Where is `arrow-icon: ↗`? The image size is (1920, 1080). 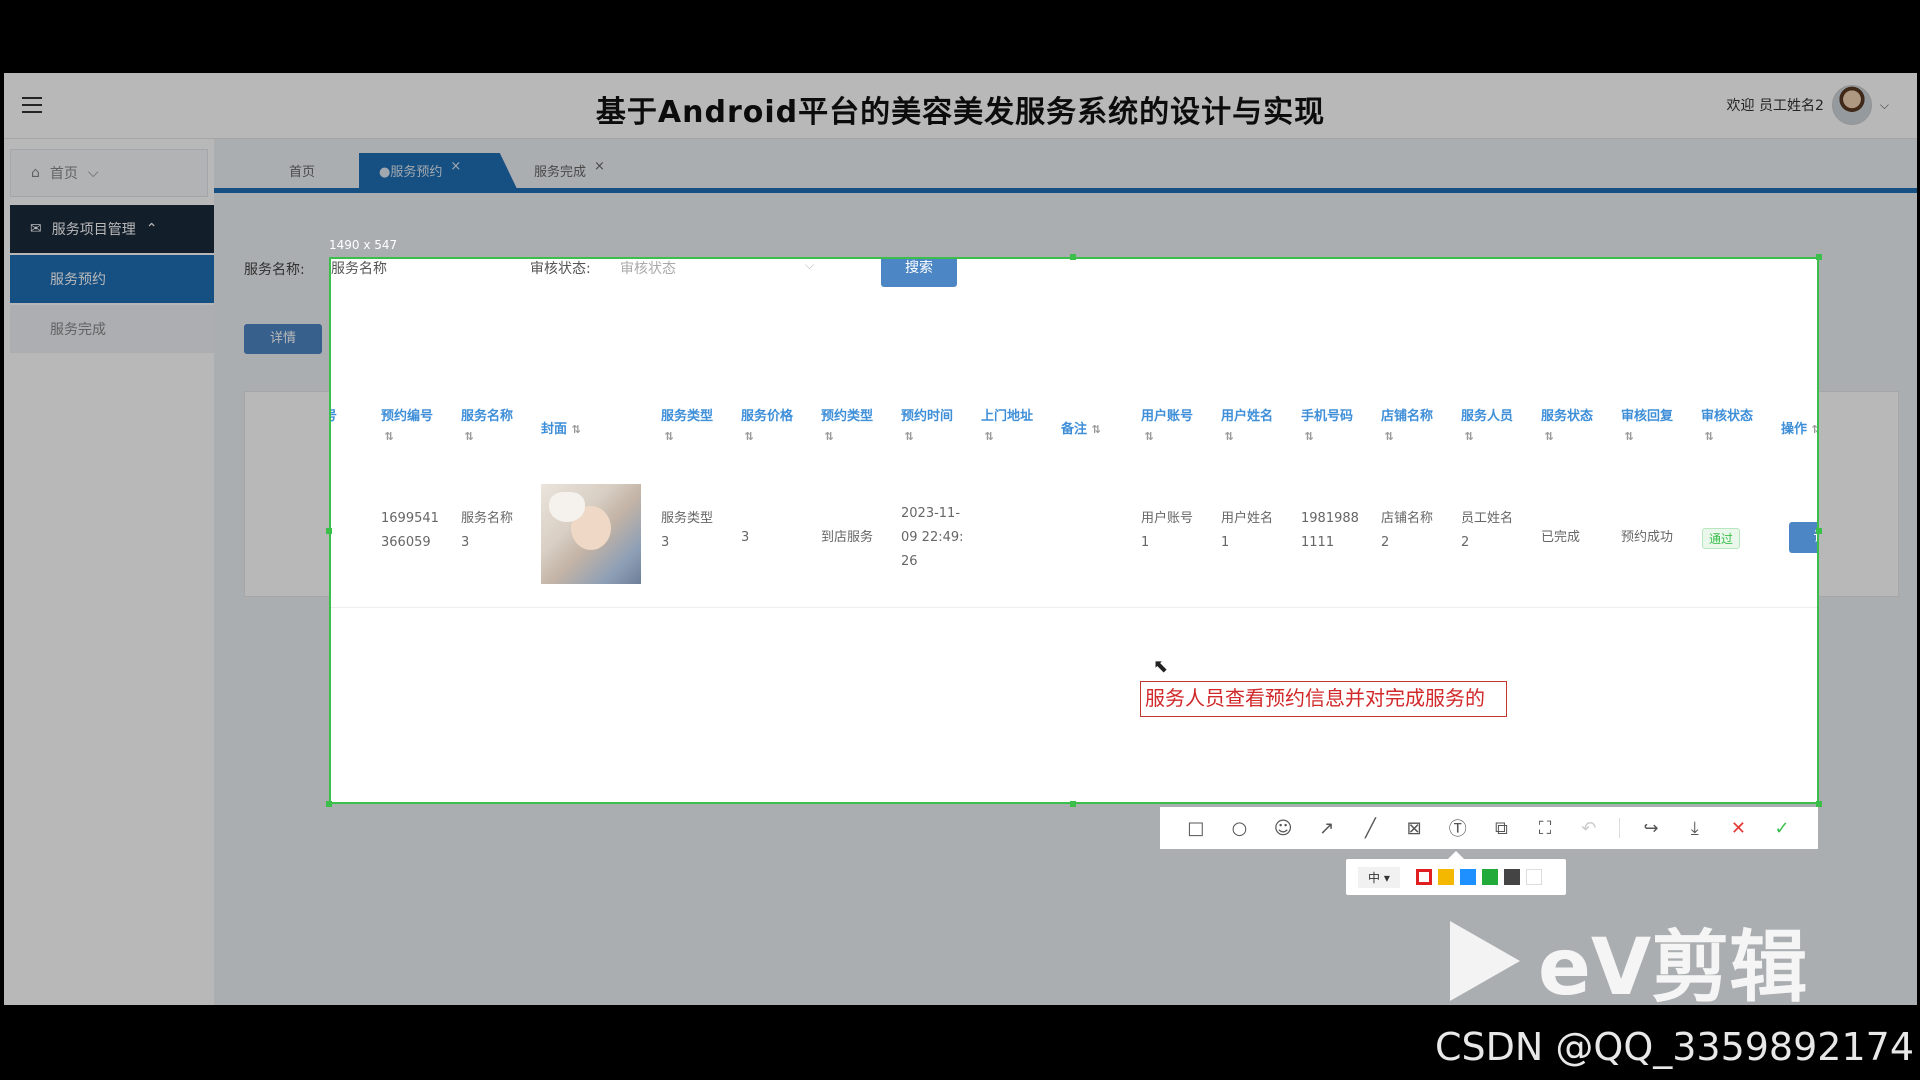
arrow-icon: ↗ is located at coordinates (1327, 828).